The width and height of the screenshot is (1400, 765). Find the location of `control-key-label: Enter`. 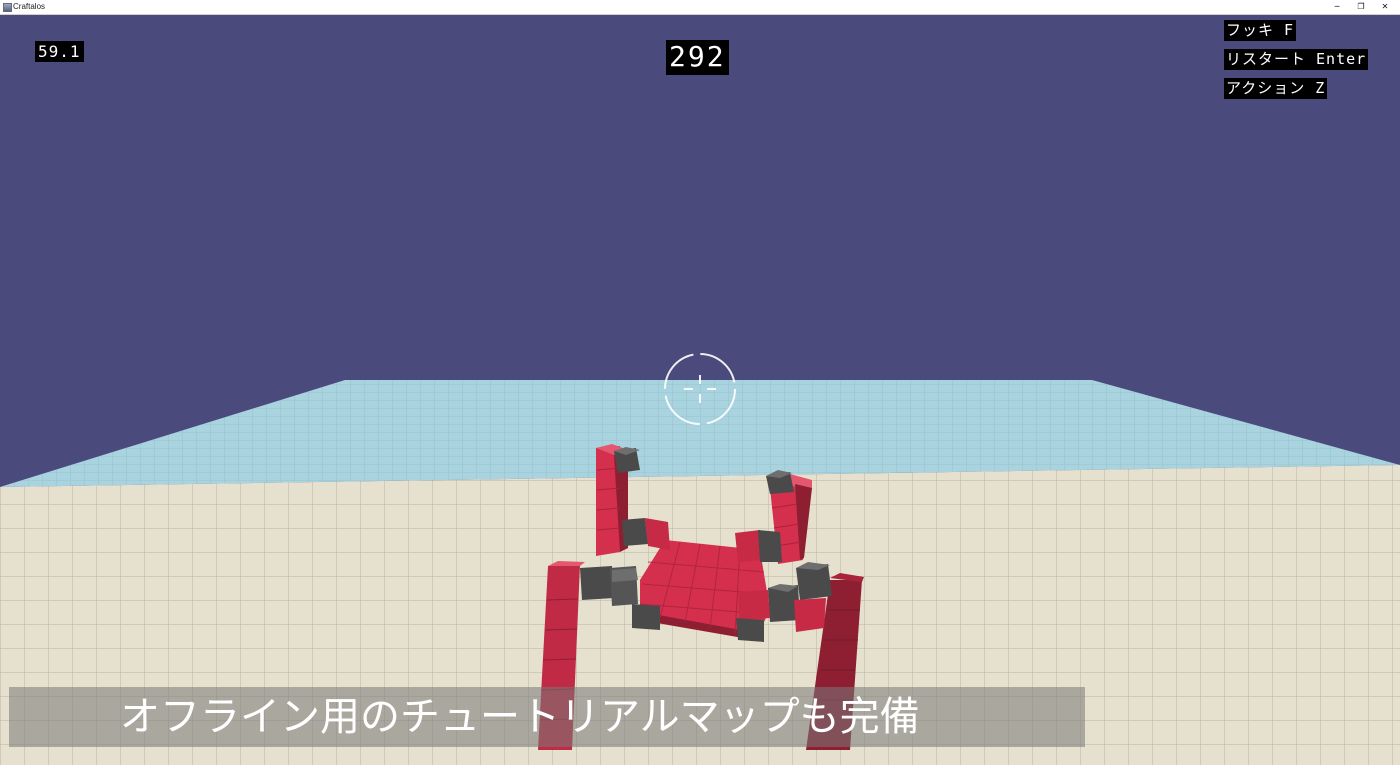

control-key-label: Enter is located at coordinates (1341, 59).